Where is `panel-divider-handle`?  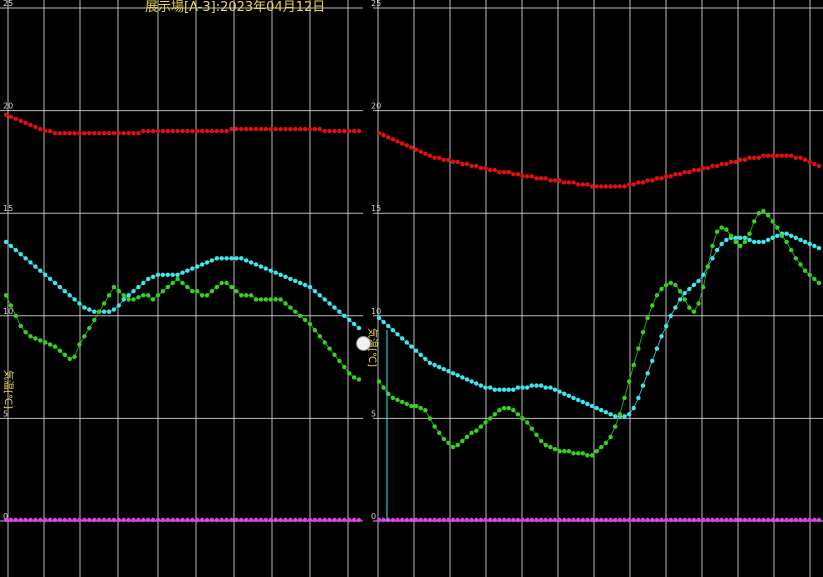 panel-divider-handle is located at coordinates (363, 343).